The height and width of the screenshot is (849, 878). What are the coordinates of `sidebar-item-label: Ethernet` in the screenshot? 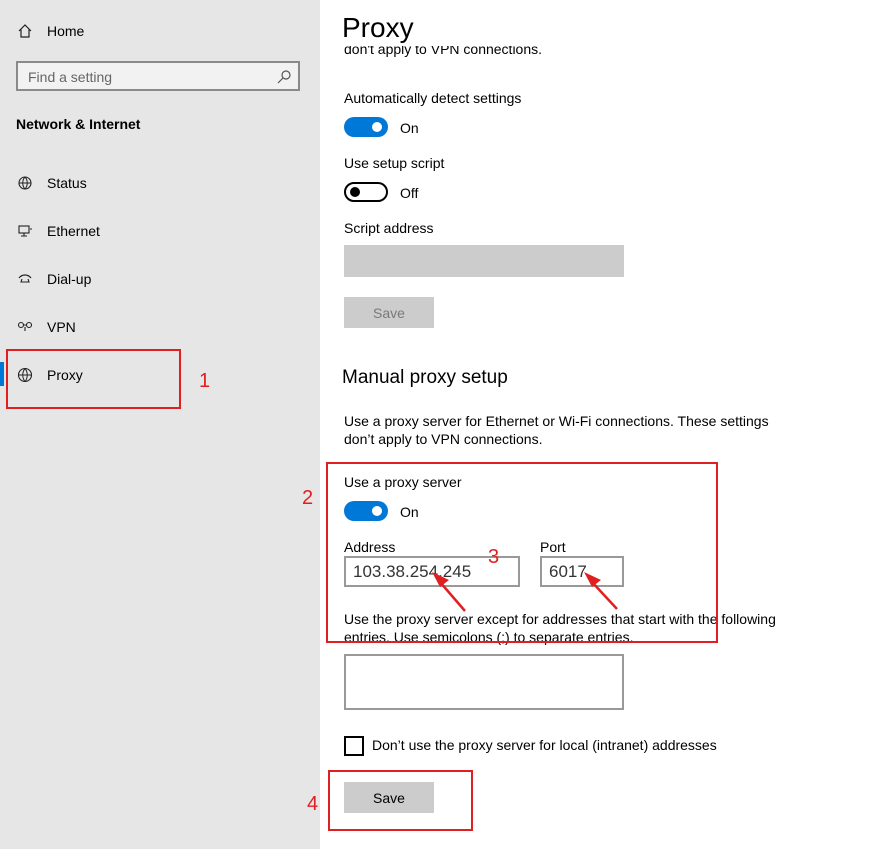 It's located at (73, 231).